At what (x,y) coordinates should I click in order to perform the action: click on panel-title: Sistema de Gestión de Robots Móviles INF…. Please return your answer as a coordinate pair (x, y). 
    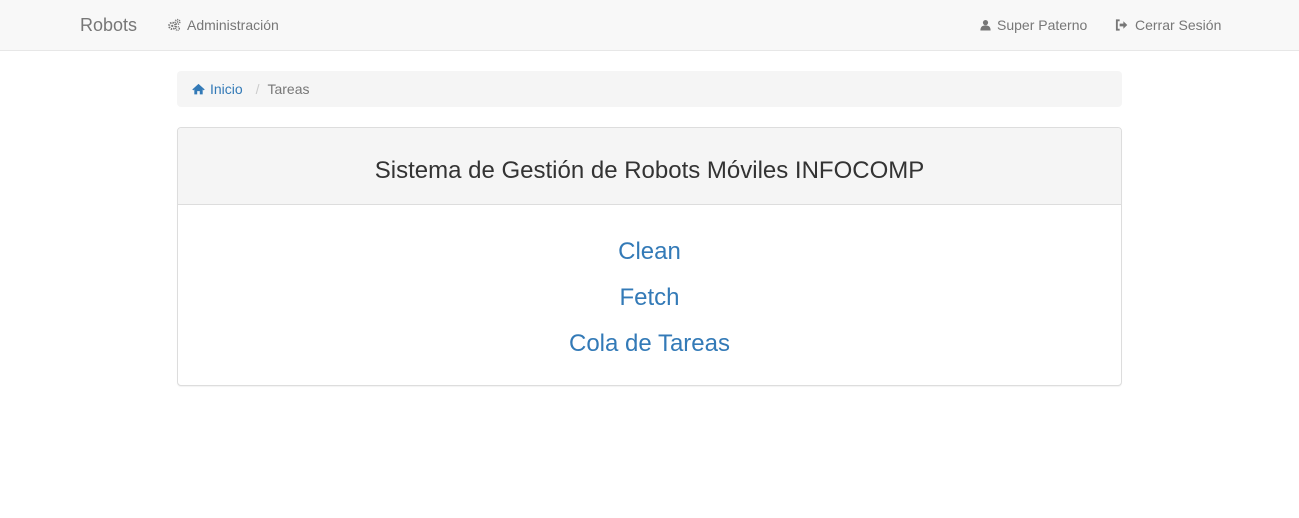
    Looking at the image, I should click on (649, 166).